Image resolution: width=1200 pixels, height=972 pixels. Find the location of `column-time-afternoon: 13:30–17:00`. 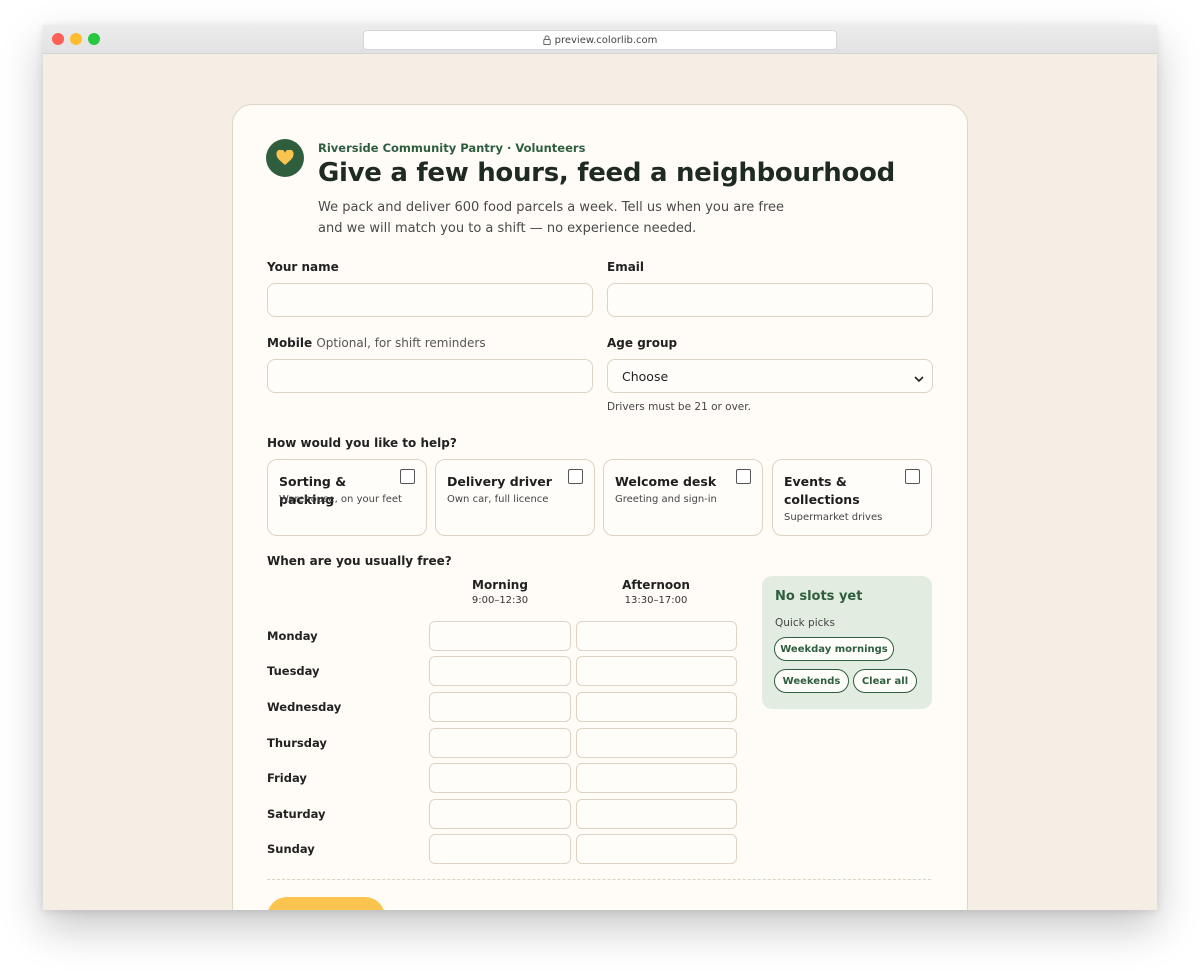

column-time-afternoon: 13:30–17:00 is located at coordinates (656, 600).